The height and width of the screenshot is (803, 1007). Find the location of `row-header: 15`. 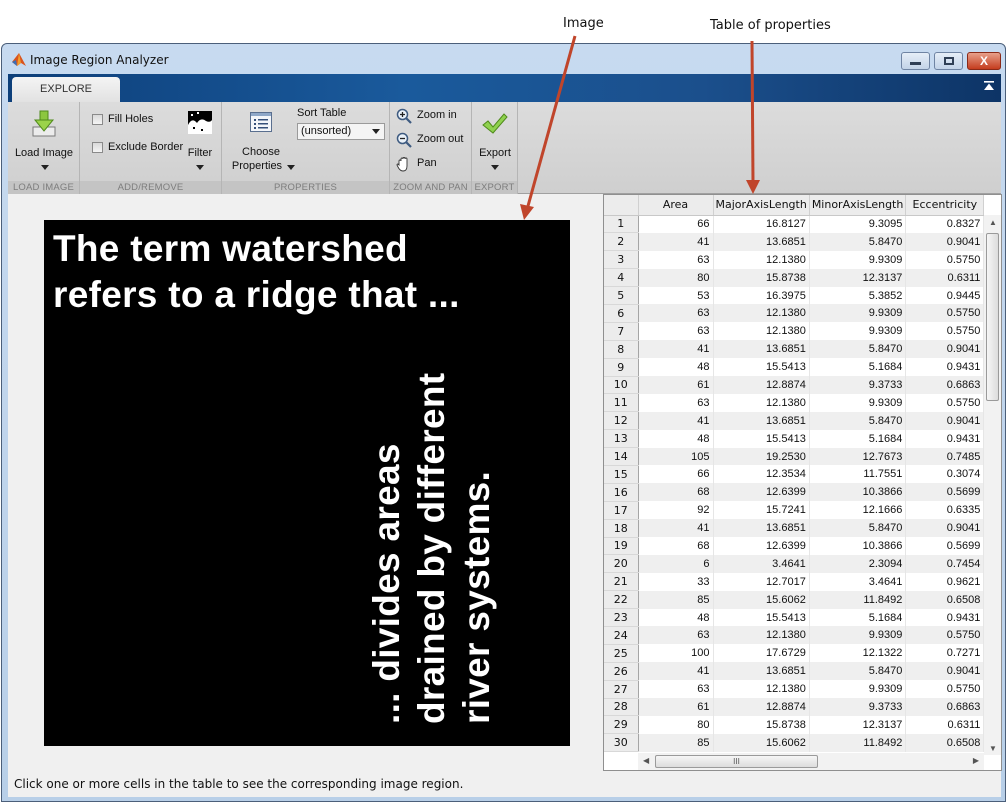

row-header: 15 is located at coordinates (621, 474).